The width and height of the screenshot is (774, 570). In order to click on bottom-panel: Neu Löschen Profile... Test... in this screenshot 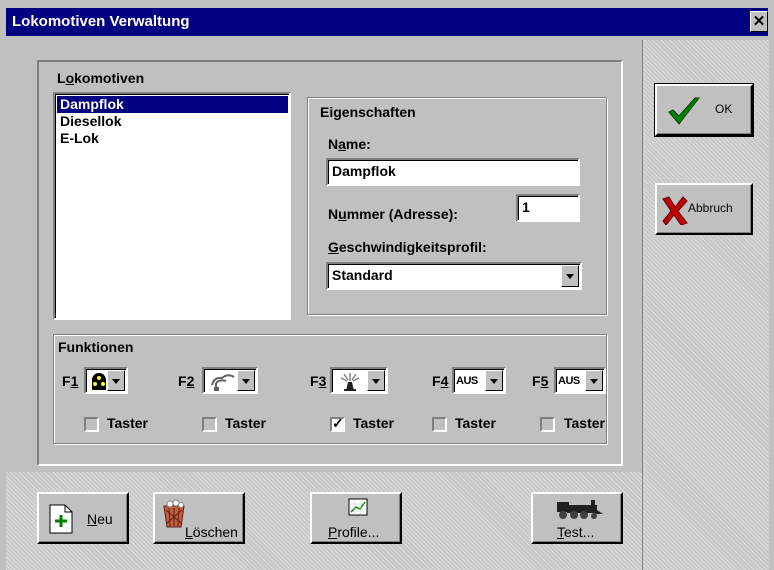, I will do `click(324, 521)`.